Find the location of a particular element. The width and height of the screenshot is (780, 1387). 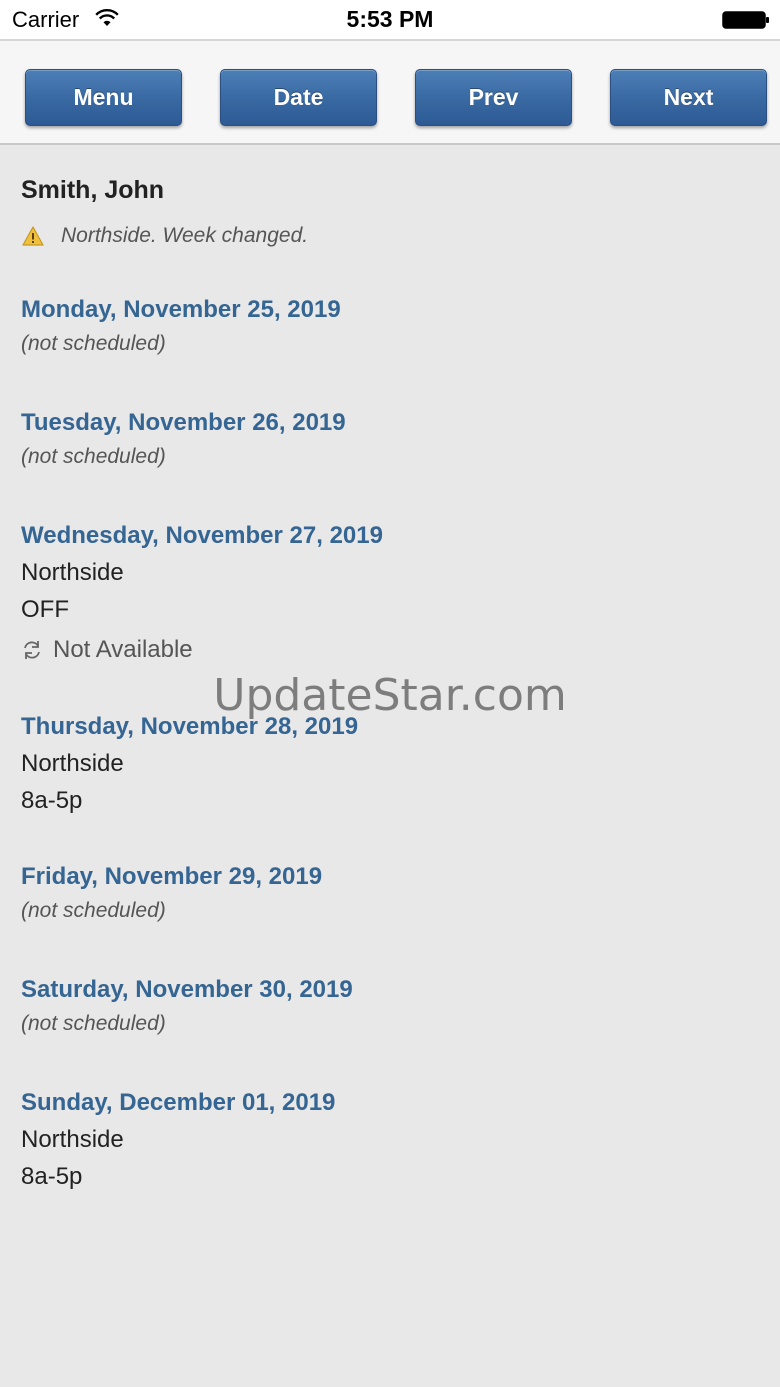

day-date: Sunday, December 01, 2019 is located at coordinates (178, 1102).